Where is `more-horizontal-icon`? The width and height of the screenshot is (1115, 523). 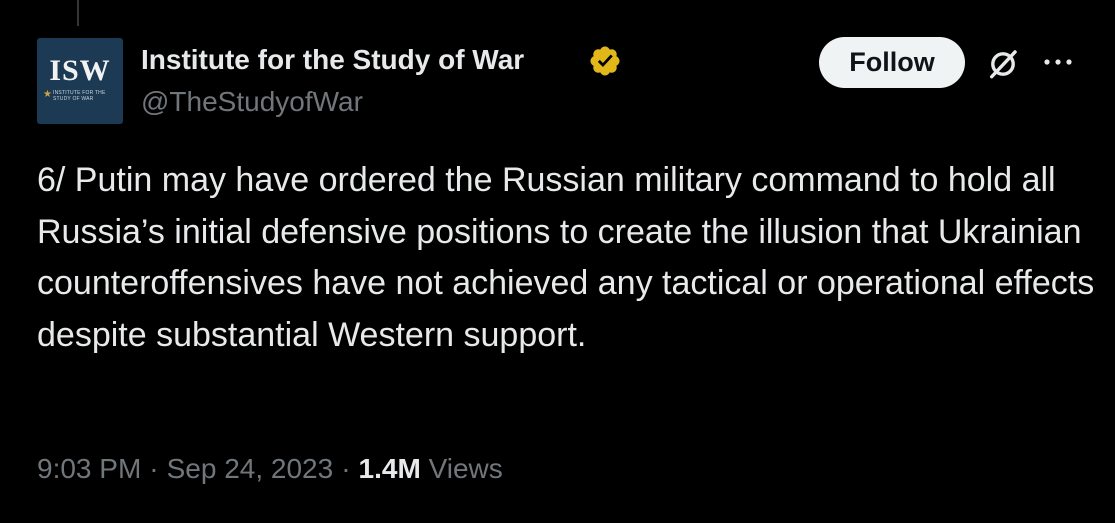 more-horizontal-icon is located at coordinates (1058, 62).